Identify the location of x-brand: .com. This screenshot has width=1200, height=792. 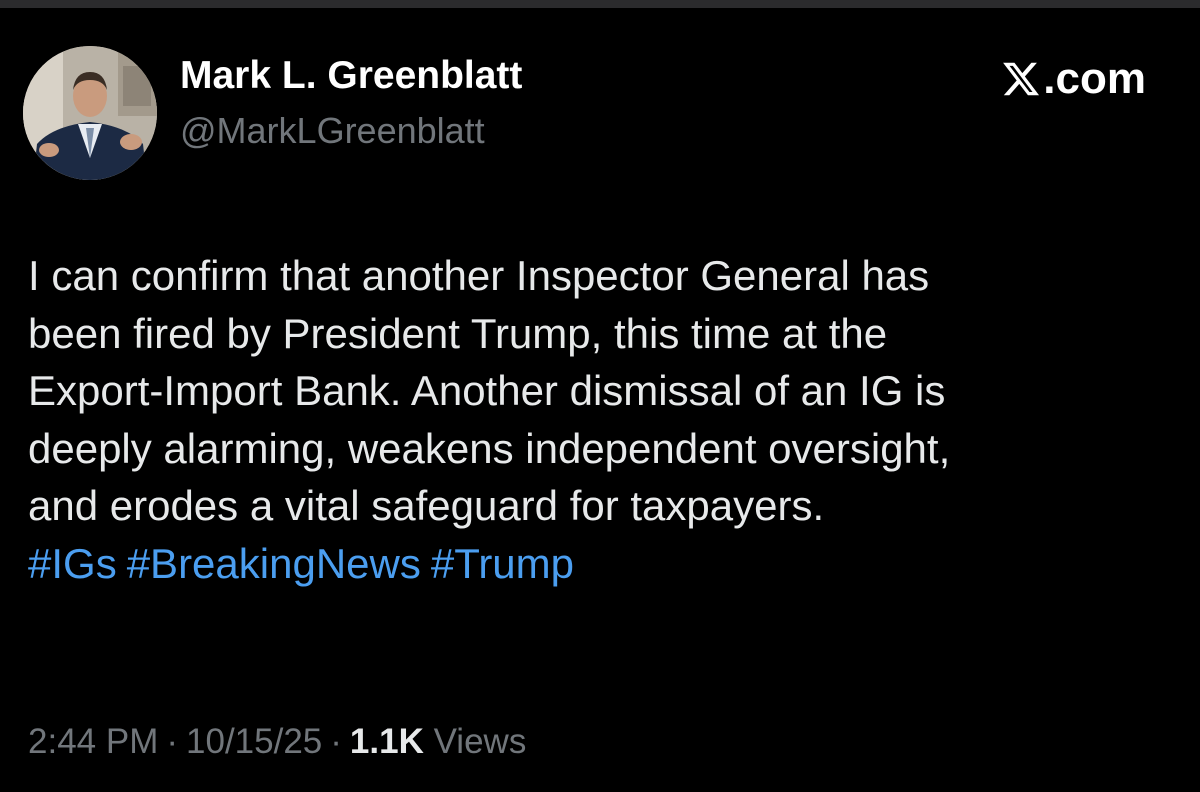
(1073, 79).